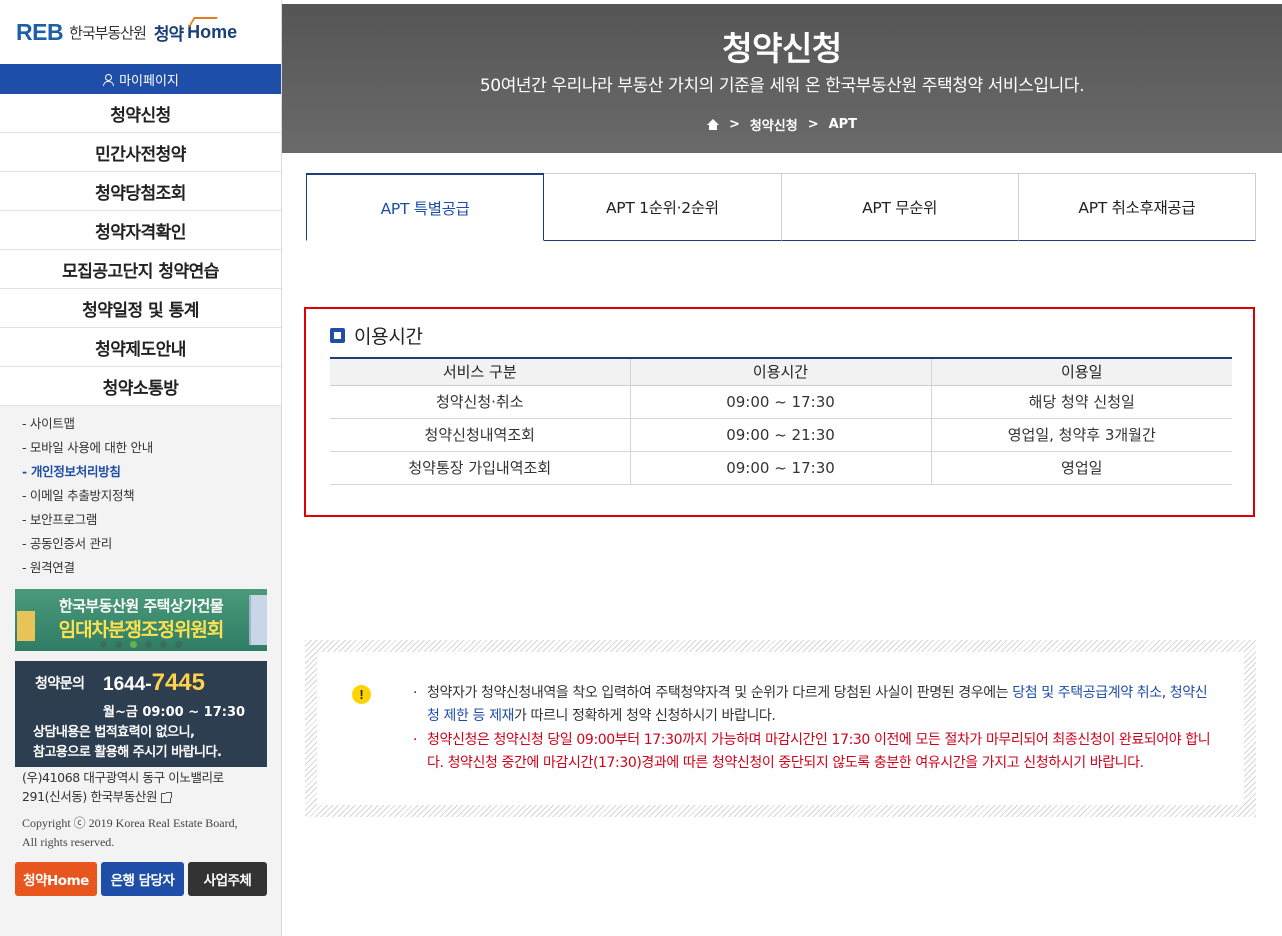 Image resolution: width=1282 pixels, height=936 pixels. What do you see at coordinates (140, 386) in the screenshot?
I see `sidebar-item-community: 청약소통방` at bounding box center [140, 386].